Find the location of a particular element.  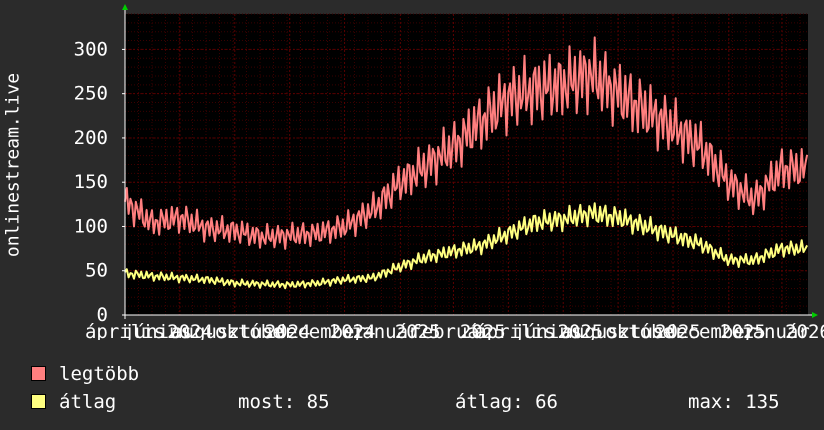

legend-label-avg: átlag is located at coordinates (88, 402).